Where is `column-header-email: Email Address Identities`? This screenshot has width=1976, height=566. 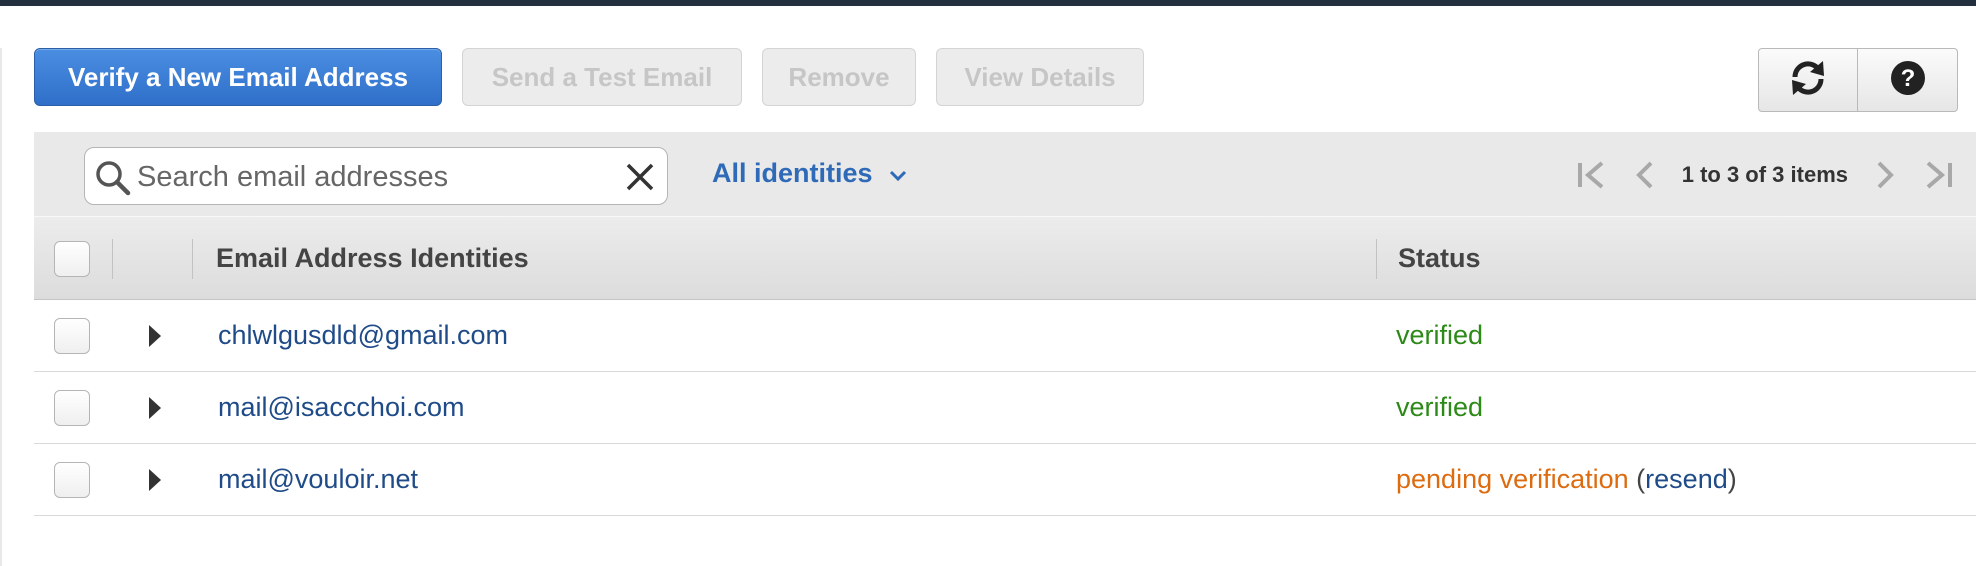 column-header-email: Email Address Identities is located at coordinates (372, 258).